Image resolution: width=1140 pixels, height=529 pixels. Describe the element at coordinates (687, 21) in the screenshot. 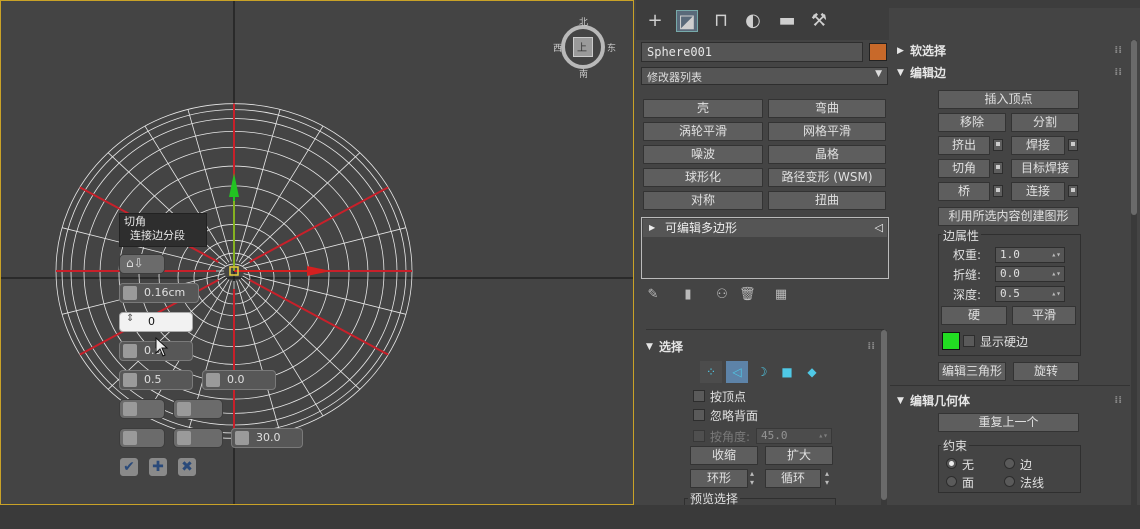

I see `modify-icon: ◪` at that location.